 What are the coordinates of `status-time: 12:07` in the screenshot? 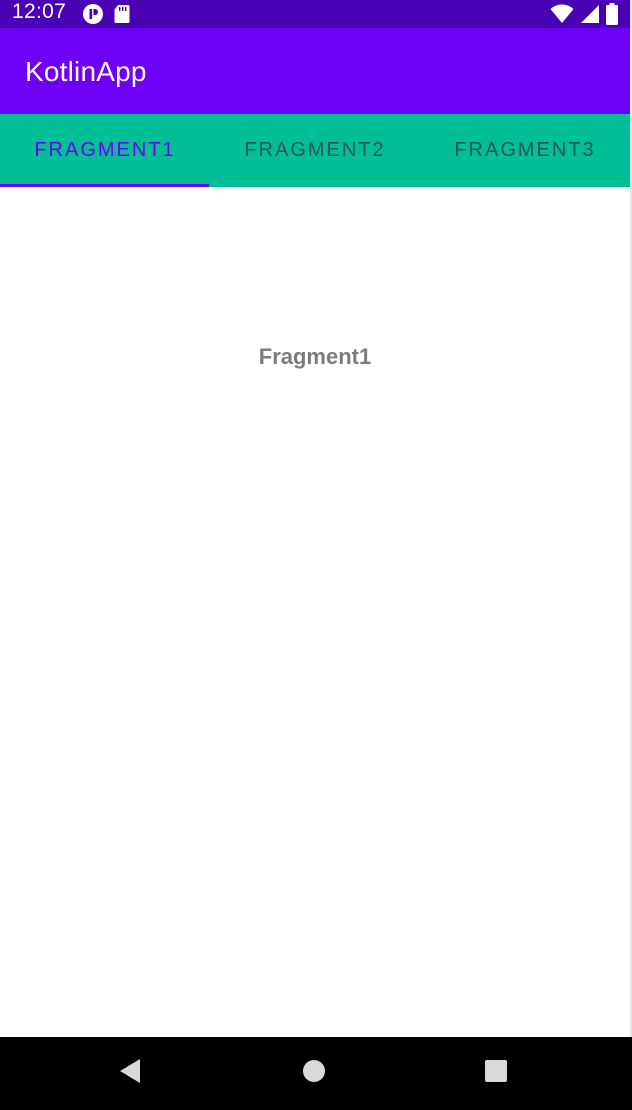 It's located at (39, 11).